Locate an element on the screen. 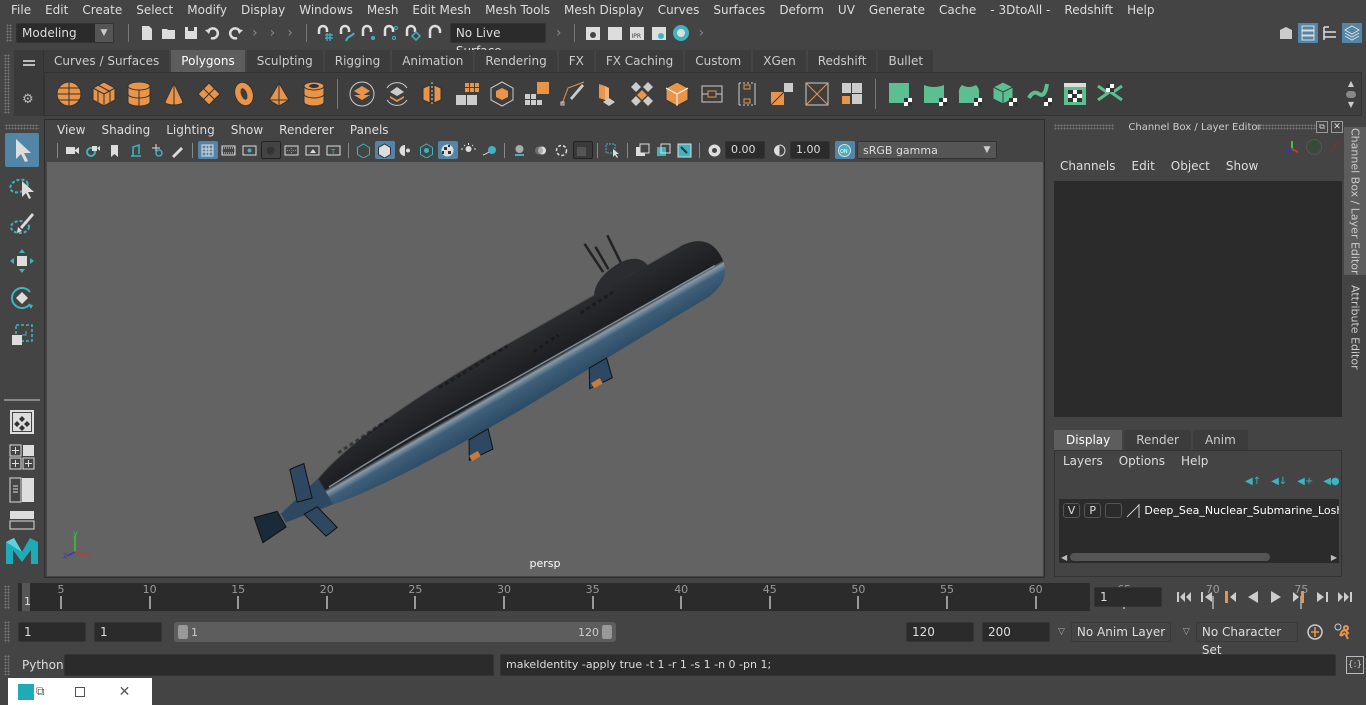 This screenshot has height=705, width=1366. menu-create: Create is located at coordinates (102, 10).